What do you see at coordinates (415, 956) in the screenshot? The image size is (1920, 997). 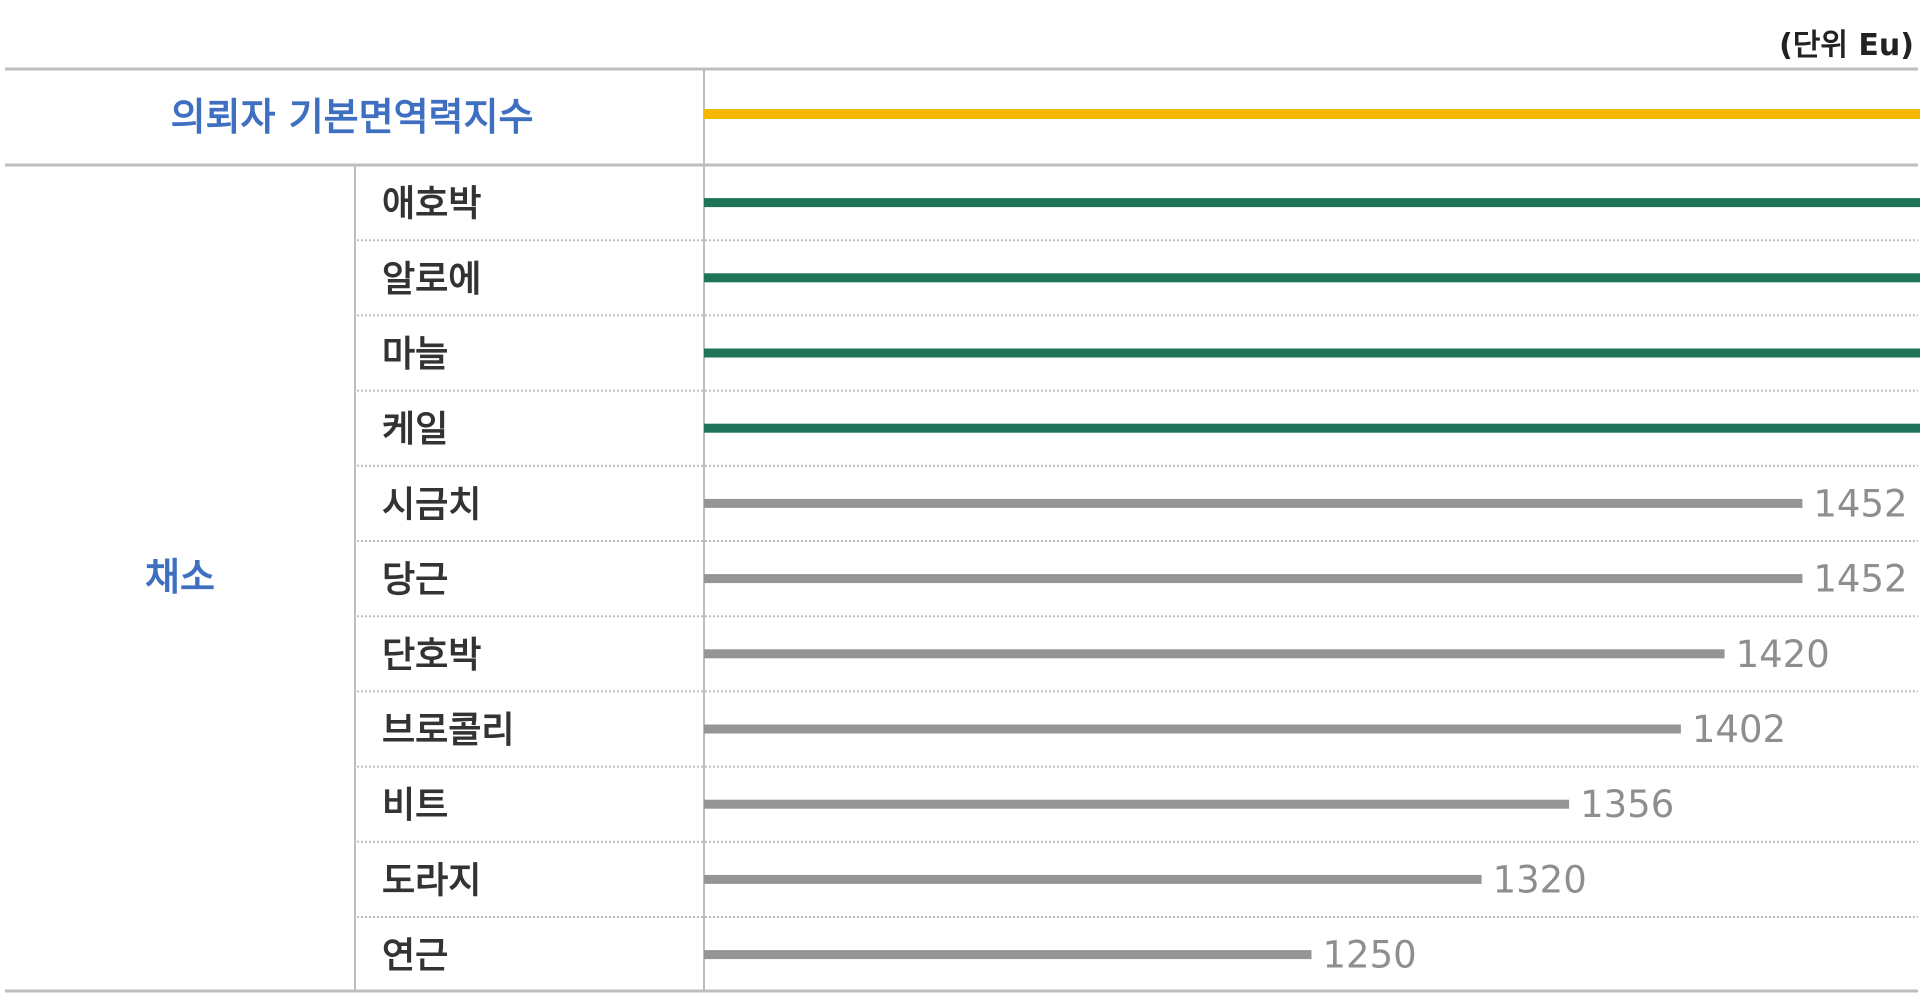 I see `category-label: 연근` at bounding box center [415, 956].